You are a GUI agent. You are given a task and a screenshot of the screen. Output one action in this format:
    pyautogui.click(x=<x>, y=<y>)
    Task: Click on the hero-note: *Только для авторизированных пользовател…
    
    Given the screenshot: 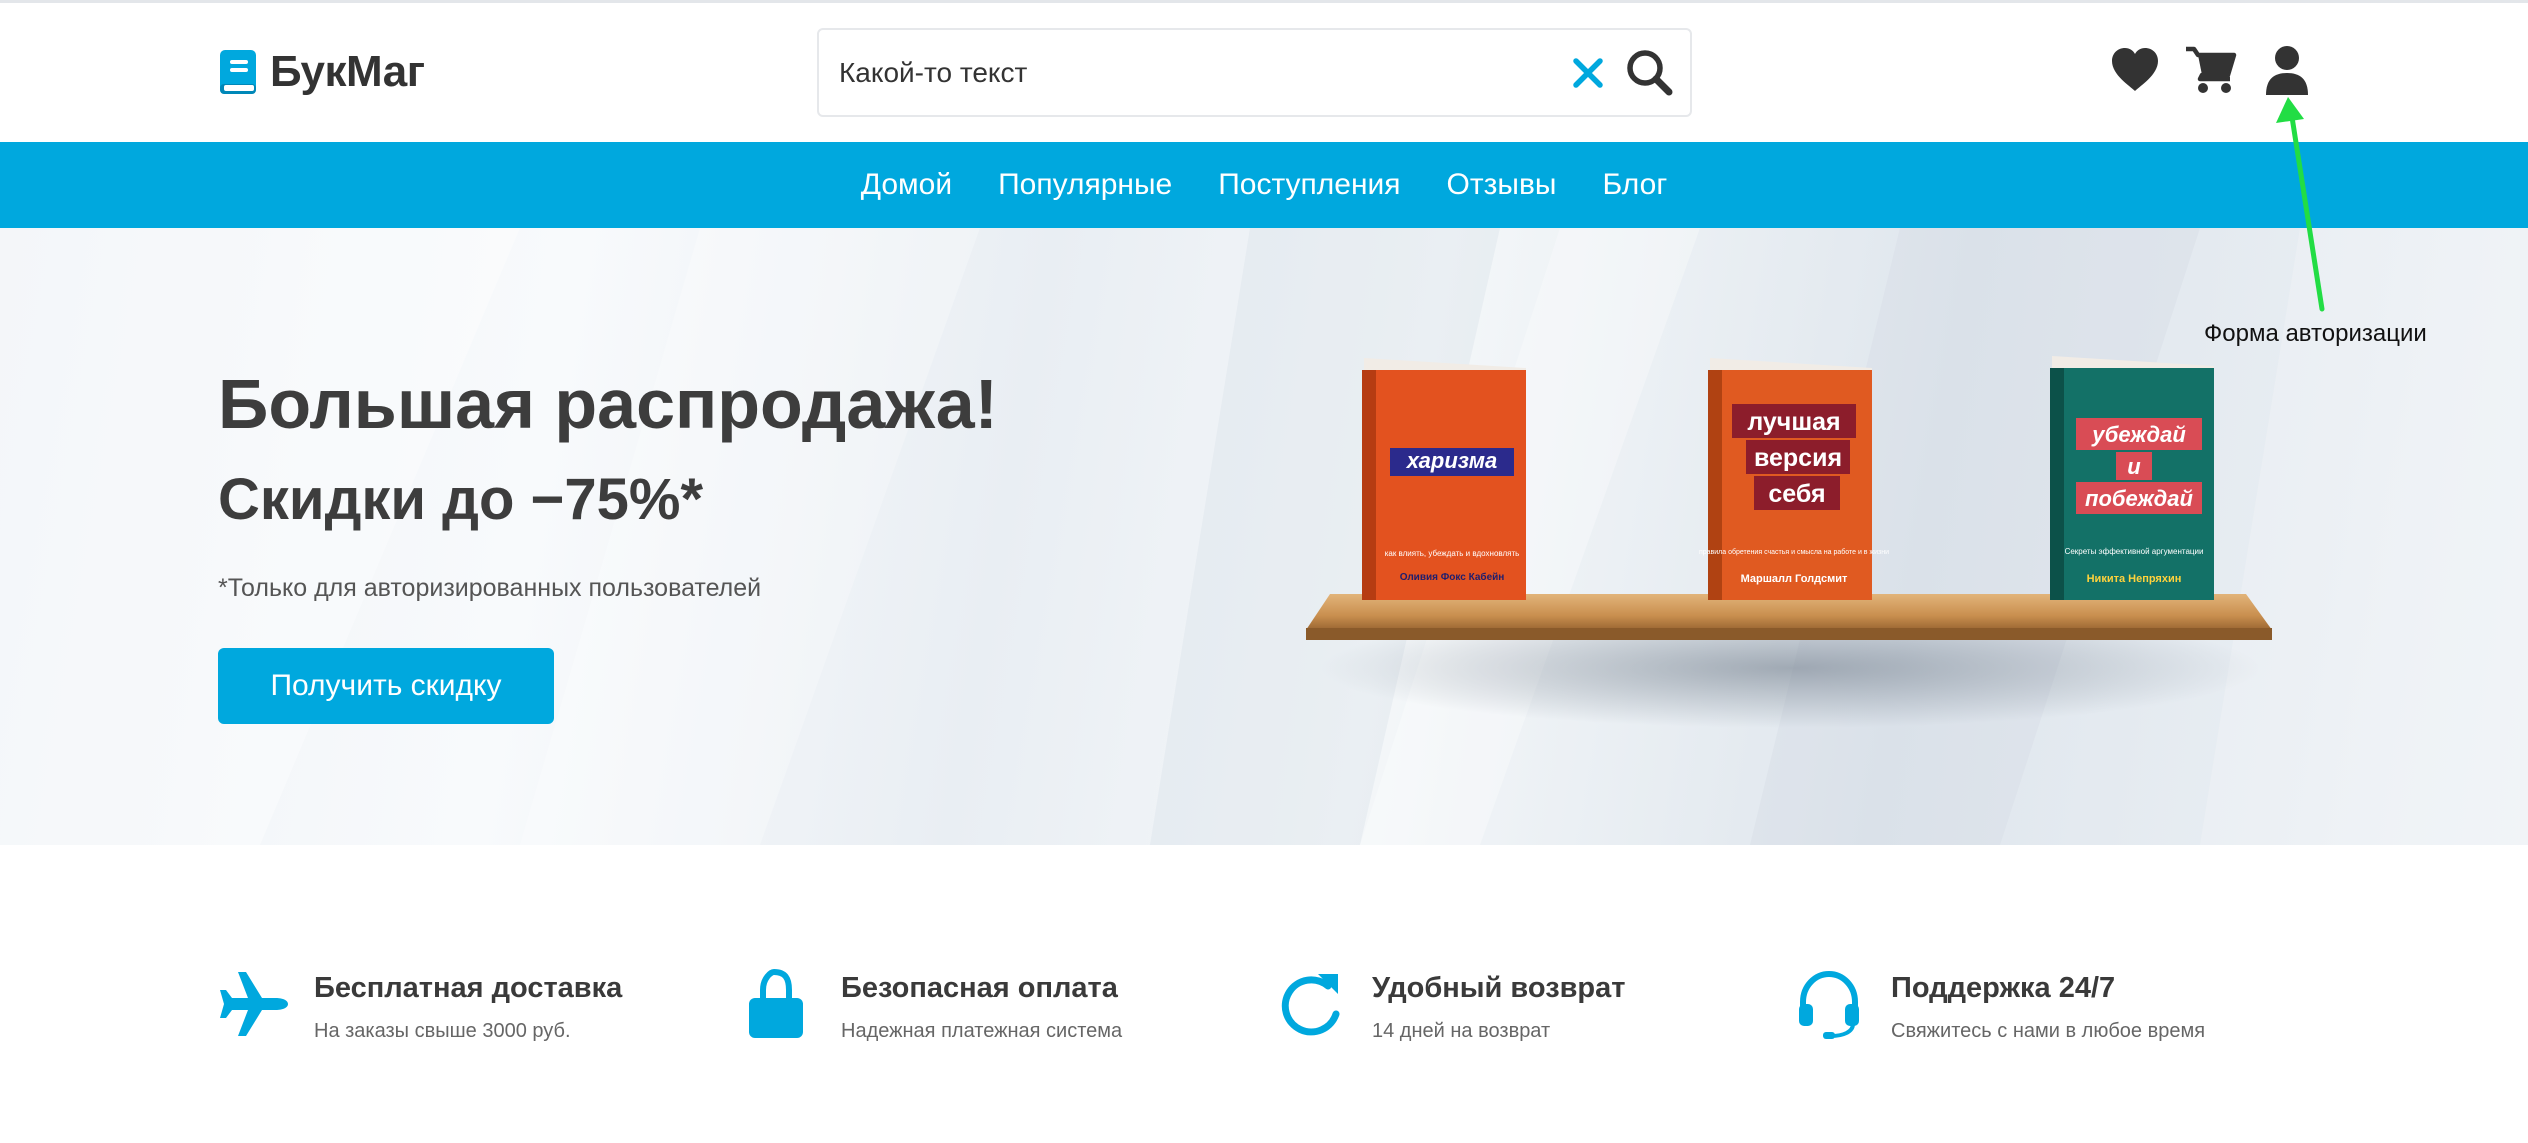 What is the action you would take?
    pyautogui.click(x=490, y=588)
    